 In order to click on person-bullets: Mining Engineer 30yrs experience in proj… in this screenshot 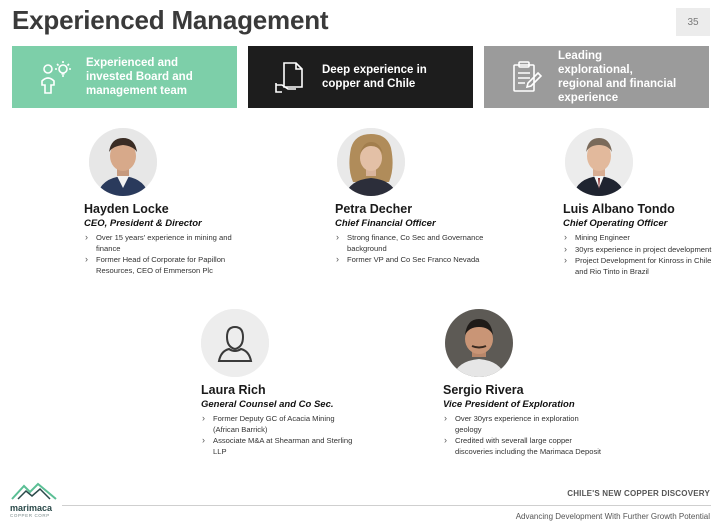, I will do `click(640, 254)`.